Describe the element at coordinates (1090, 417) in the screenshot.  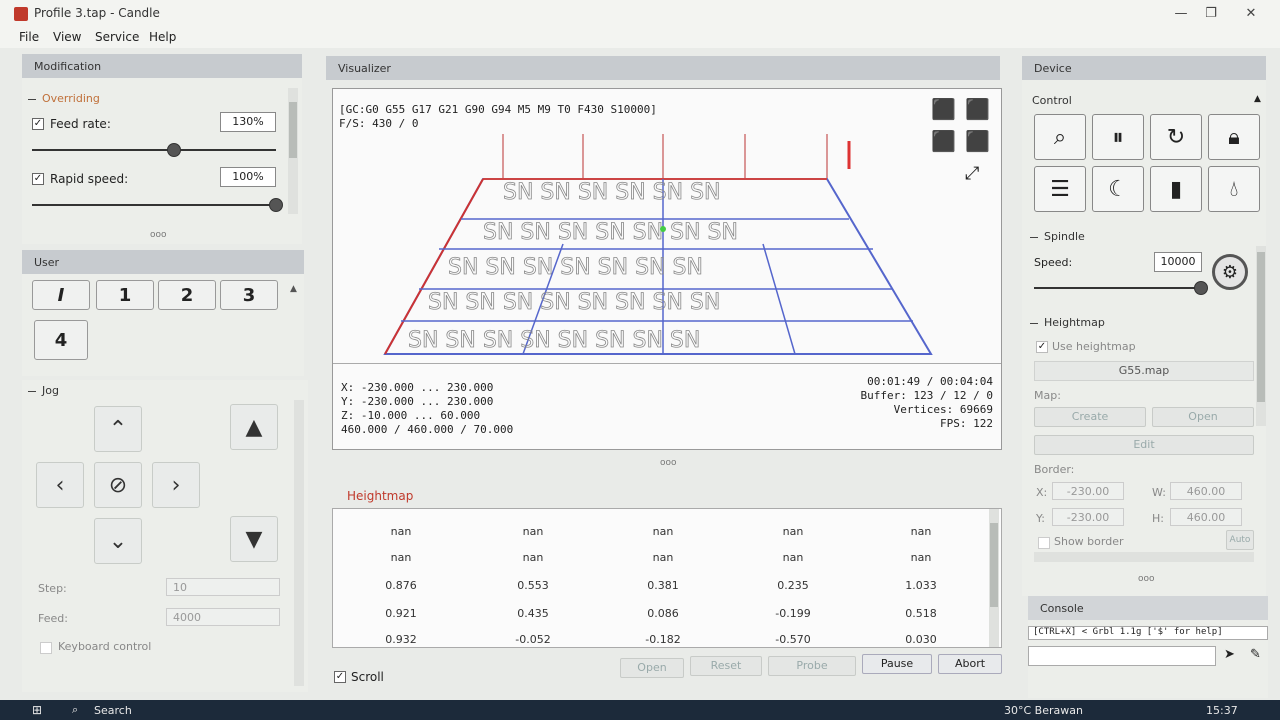
I see `create-map-button: Create` at that location.